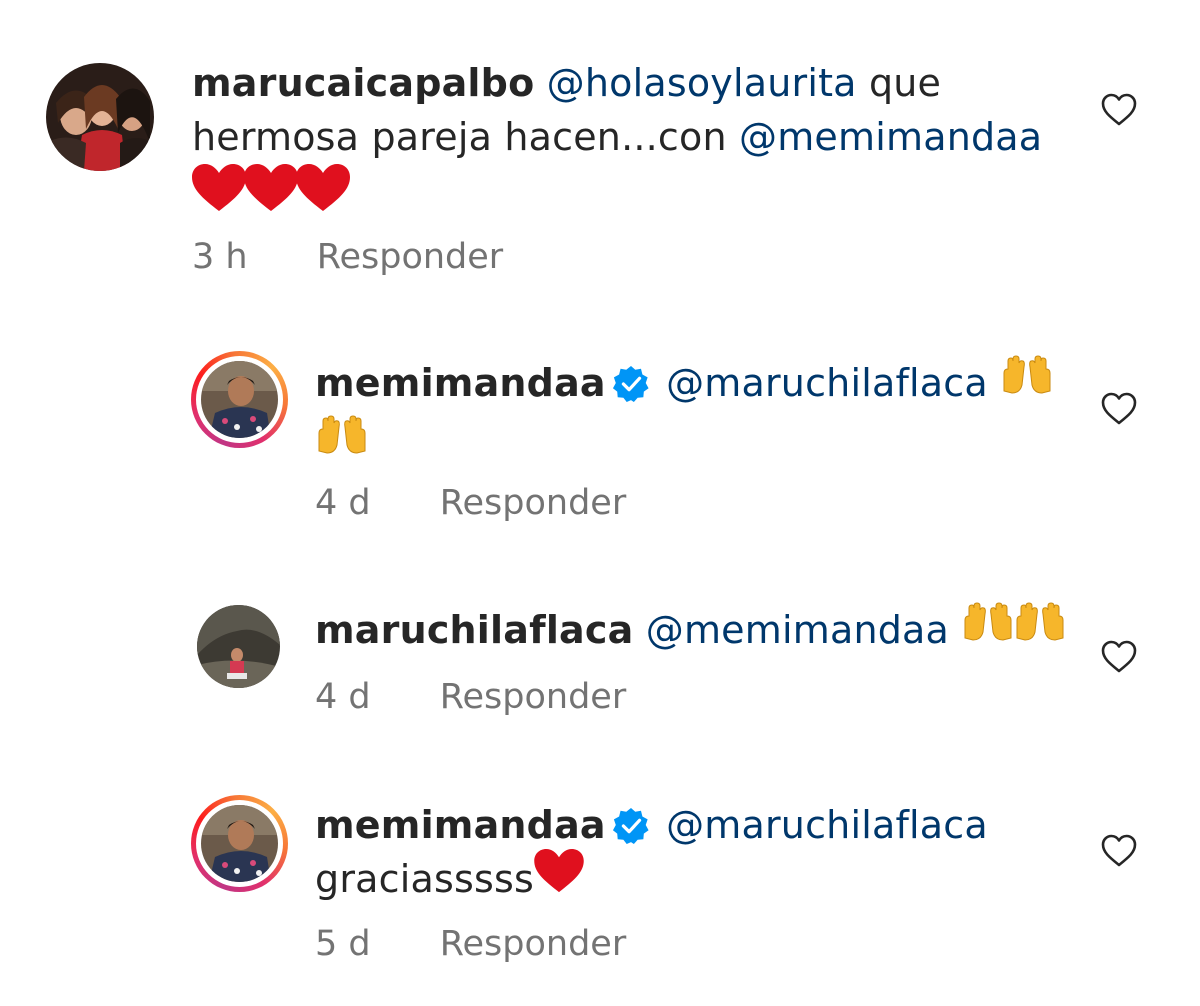 The image size is (1200, 1006). Describe the element at coordinates (695, 854) in the screenshot. I see `comment-text: memimandaa @maruchilaflaca graciasssss` at that location.